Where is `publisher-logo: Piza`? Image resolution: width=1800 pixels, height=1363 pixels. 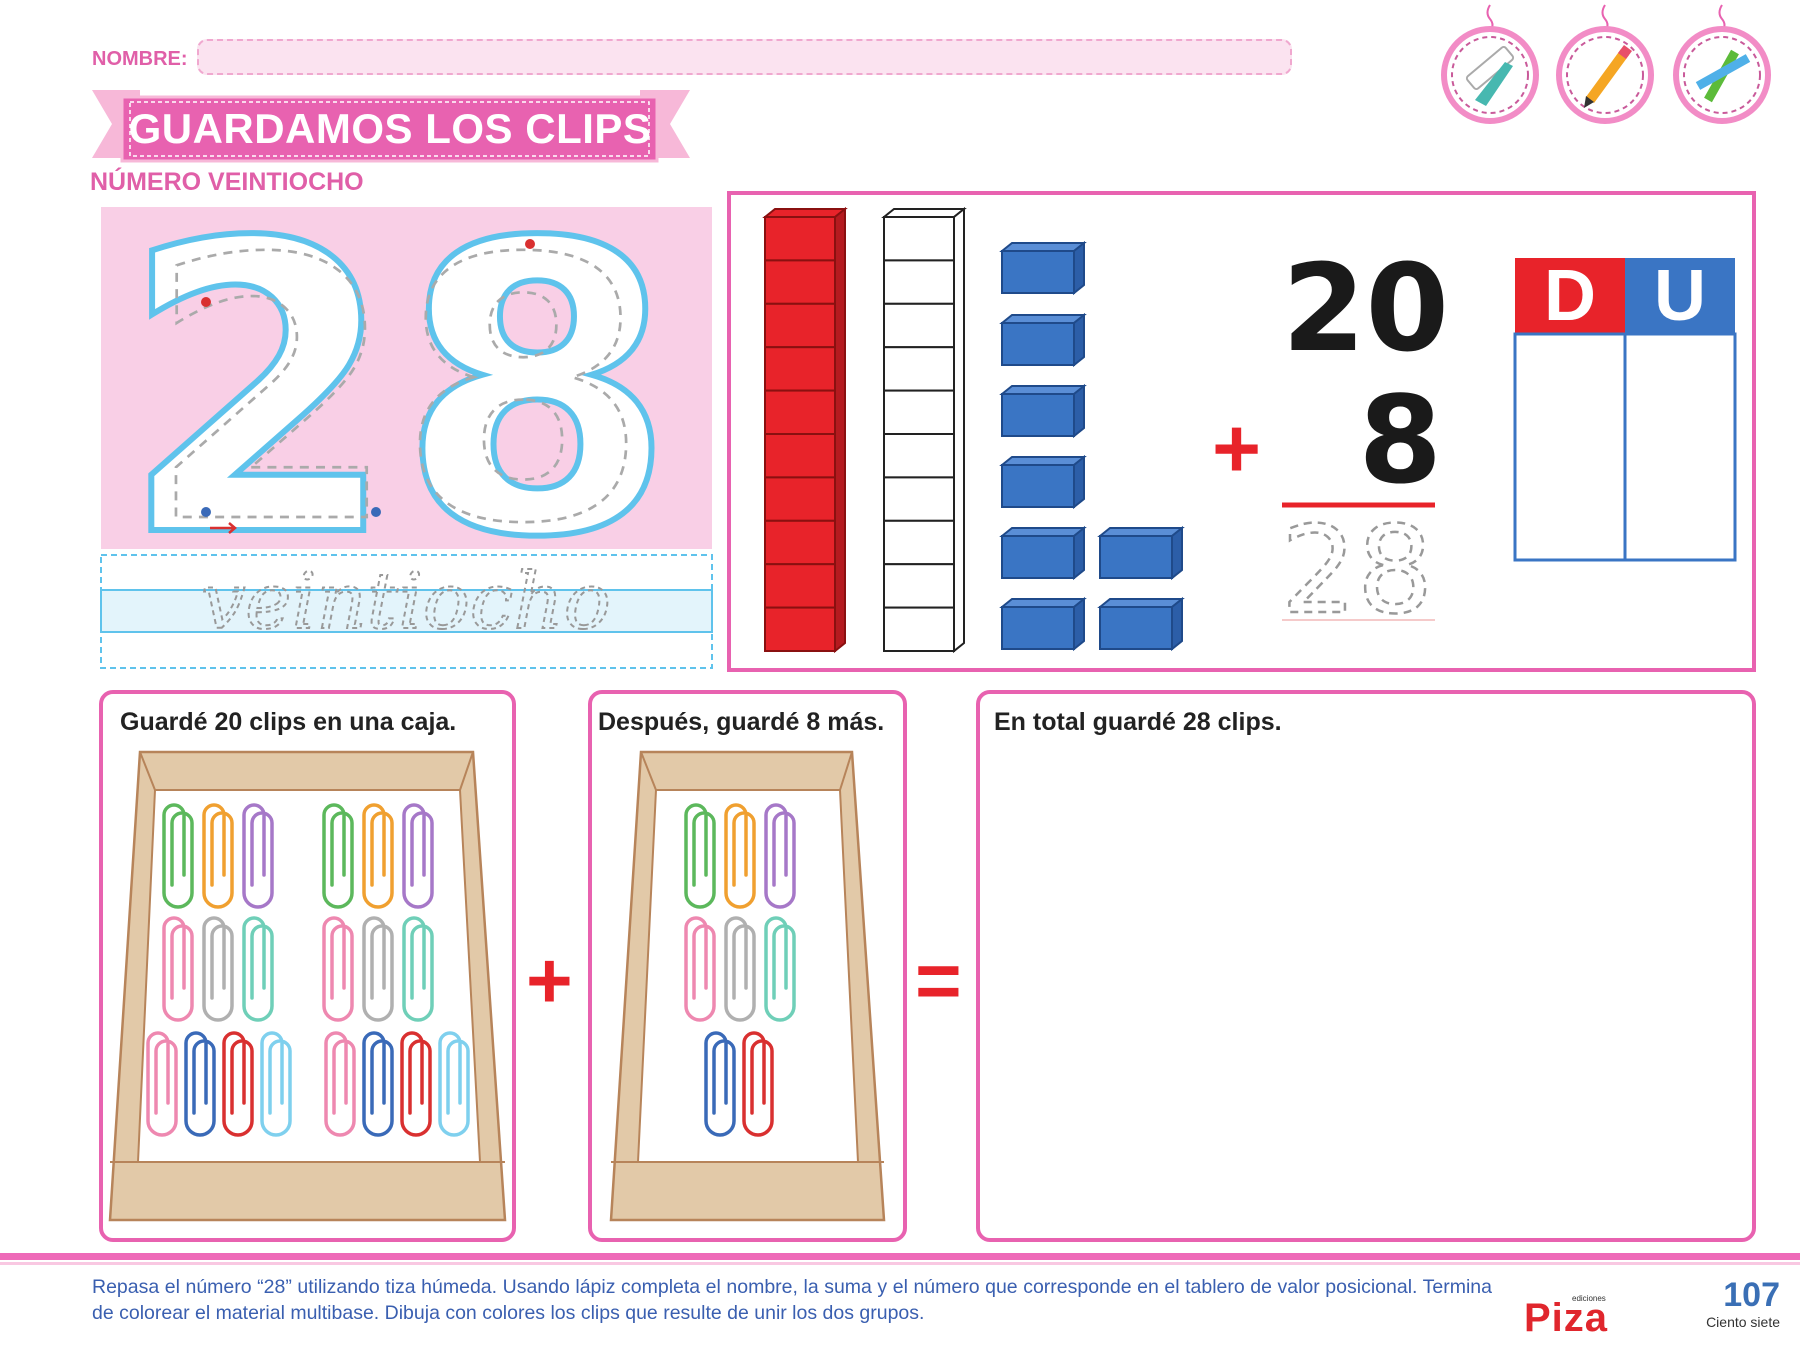 publisher-logo: Piza is located at coordinates (1566, 1318).